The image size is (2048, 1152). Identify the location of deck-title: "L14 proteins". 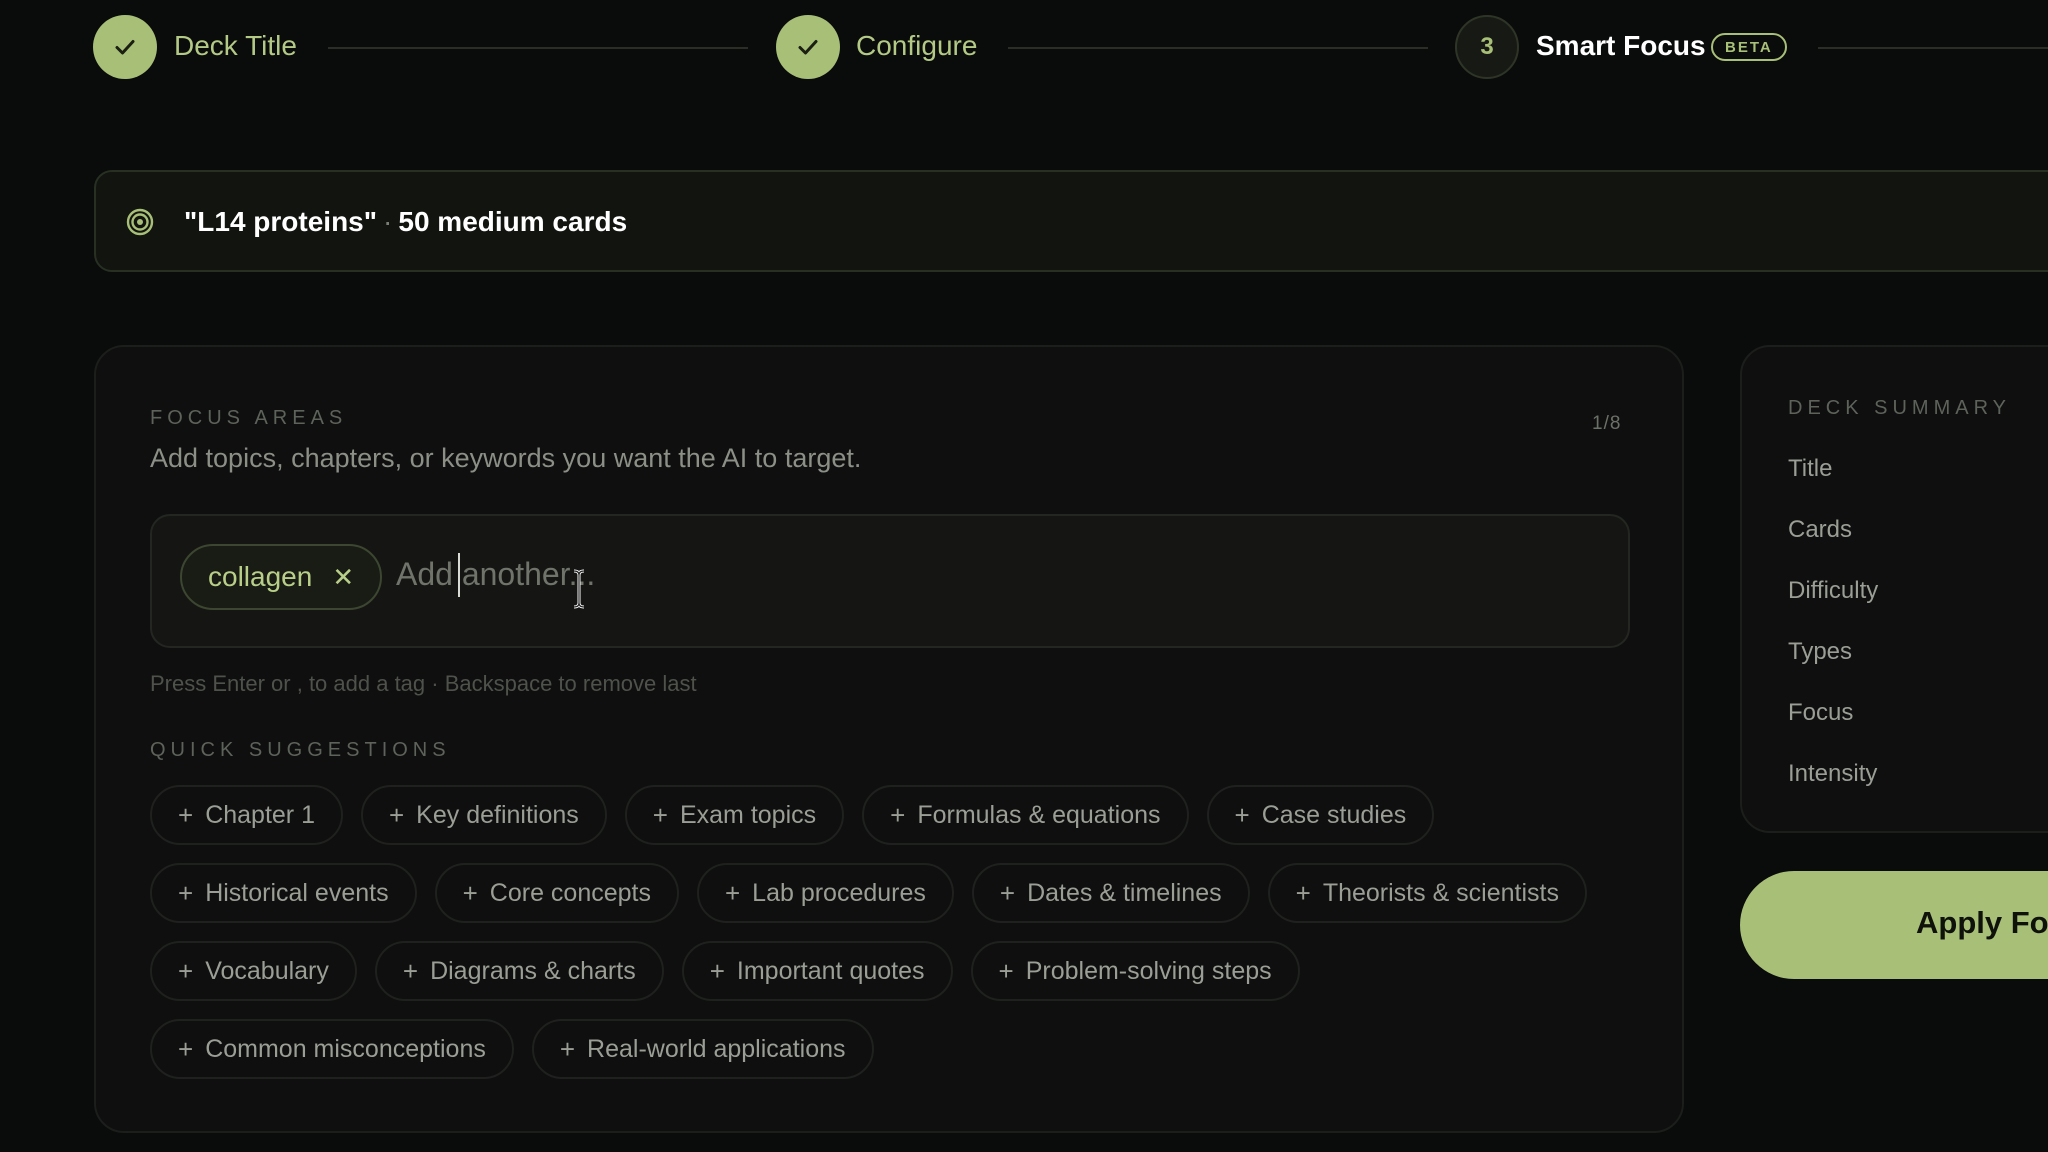
(281, 221).